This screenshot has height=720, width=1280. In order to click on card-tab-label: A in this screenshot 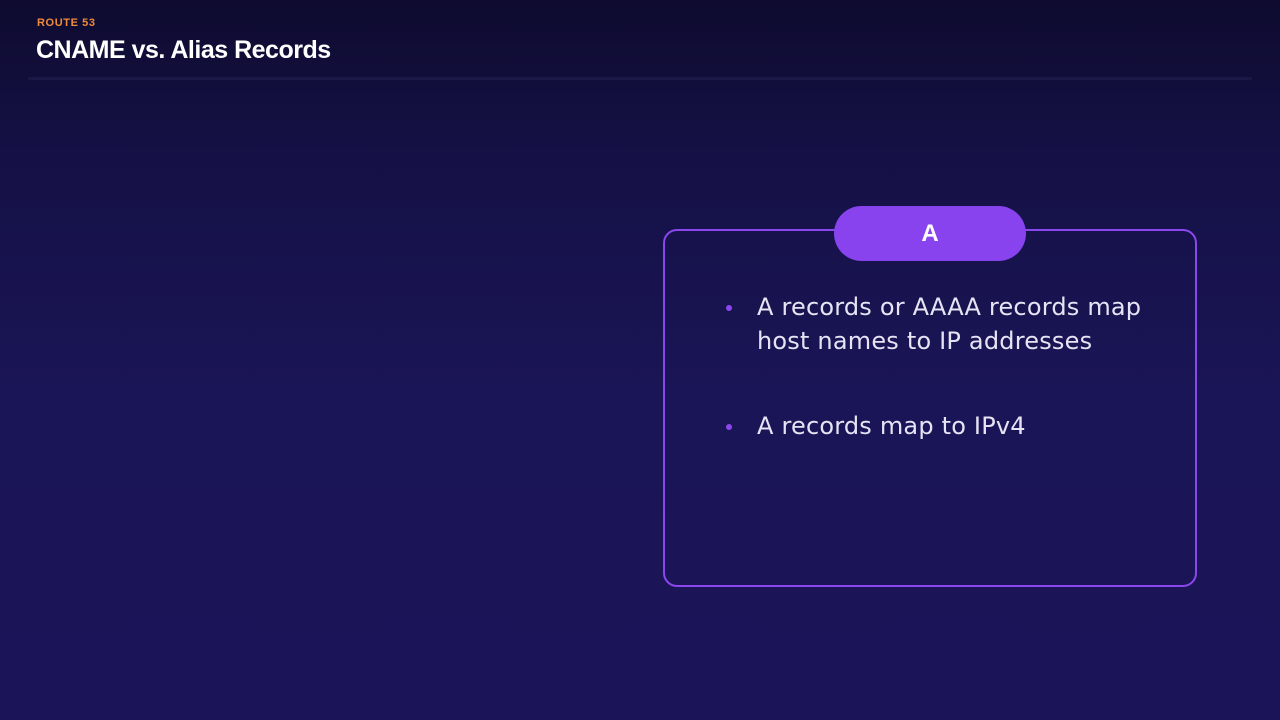, I will do `click(930, 233)`.